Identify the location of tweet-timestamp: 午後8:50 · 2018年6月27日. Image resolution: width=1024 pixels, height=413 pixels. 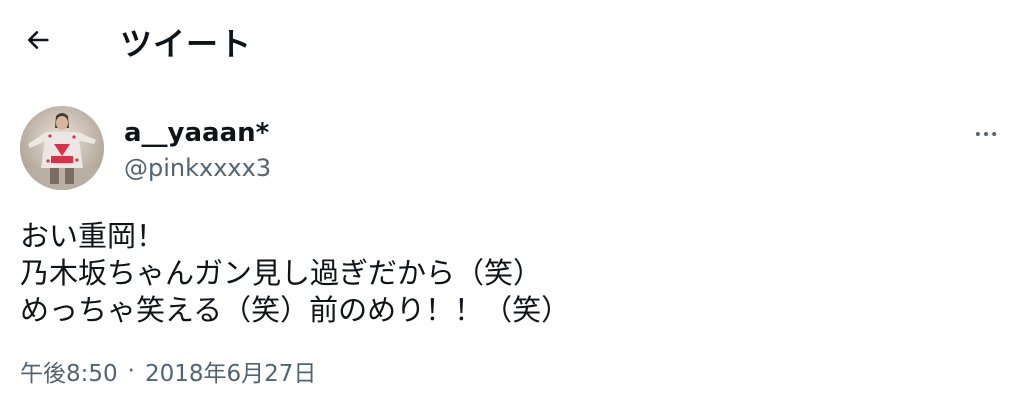
(168, 371).